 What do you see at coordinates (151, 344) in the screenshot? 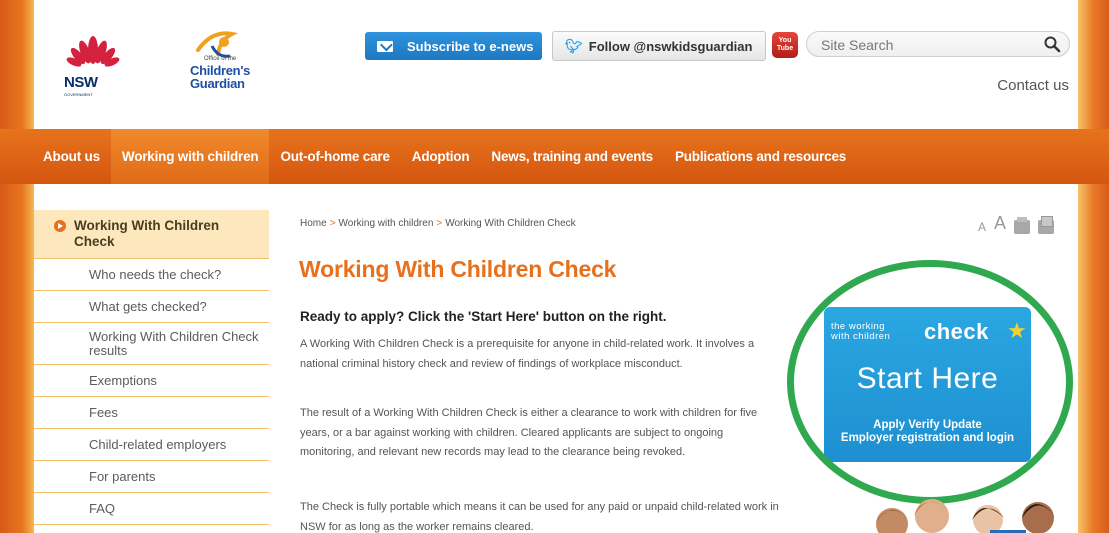
I see `sidebar-item-check-results: Working With Children Check results` at bounding box center [151, 344].